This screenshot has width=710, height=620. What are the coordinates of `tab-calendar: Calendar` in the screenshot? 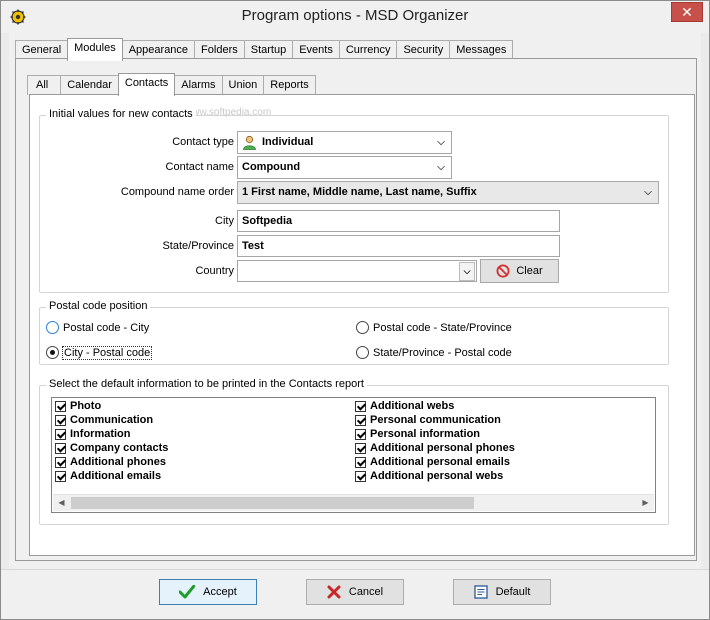 It's located at (89, 85).